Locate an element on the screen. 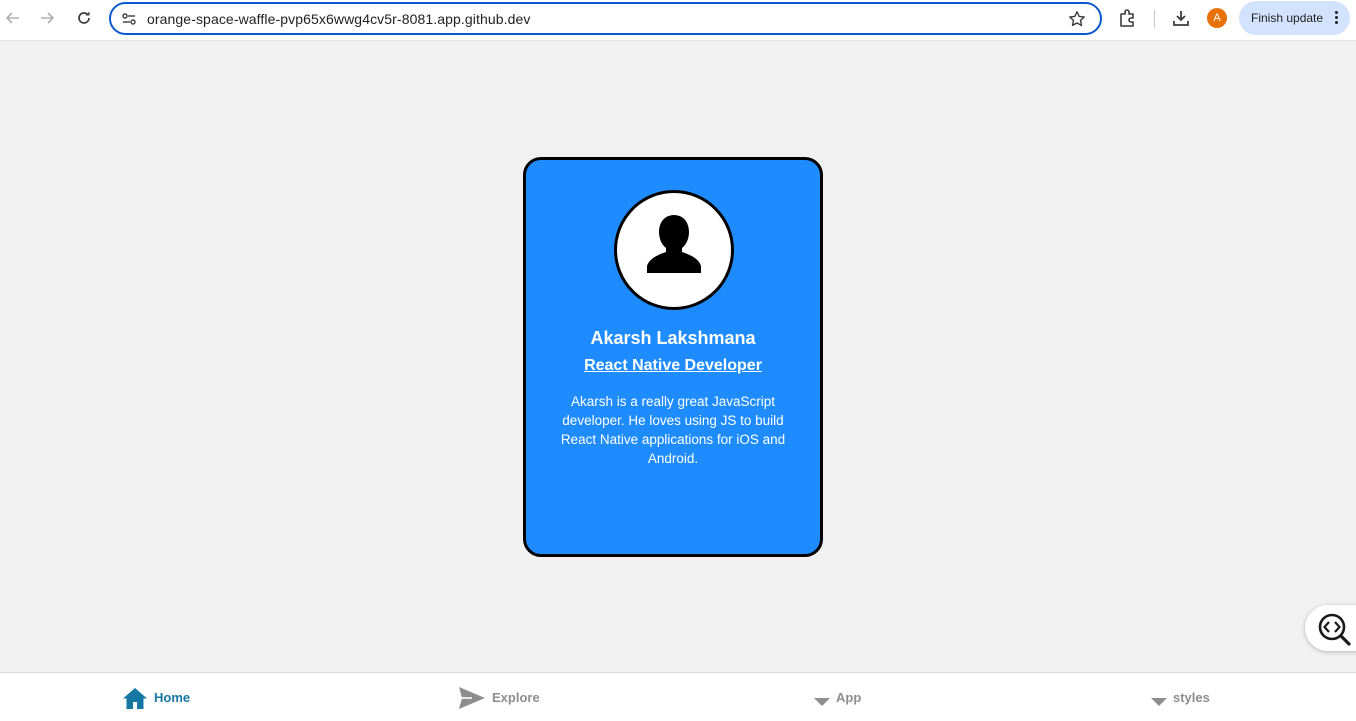 The height and width of the screenshot is (721, 1356). inspector-button is located at coordinates (1330, 628).